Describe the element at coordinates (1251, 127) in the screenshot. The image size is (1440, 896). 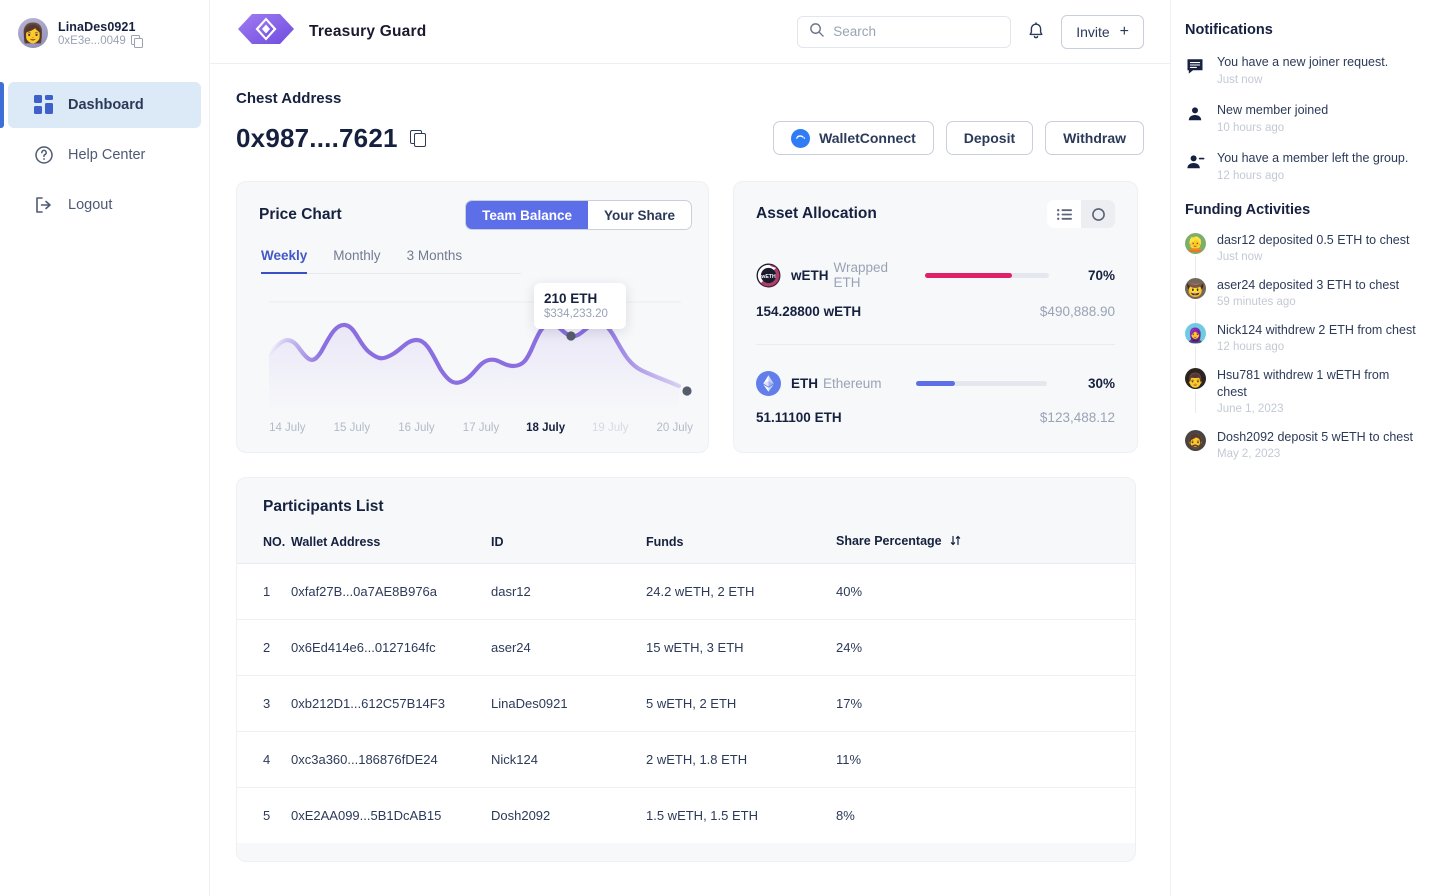
I see `notification-time: 10 hours ago` at that location.